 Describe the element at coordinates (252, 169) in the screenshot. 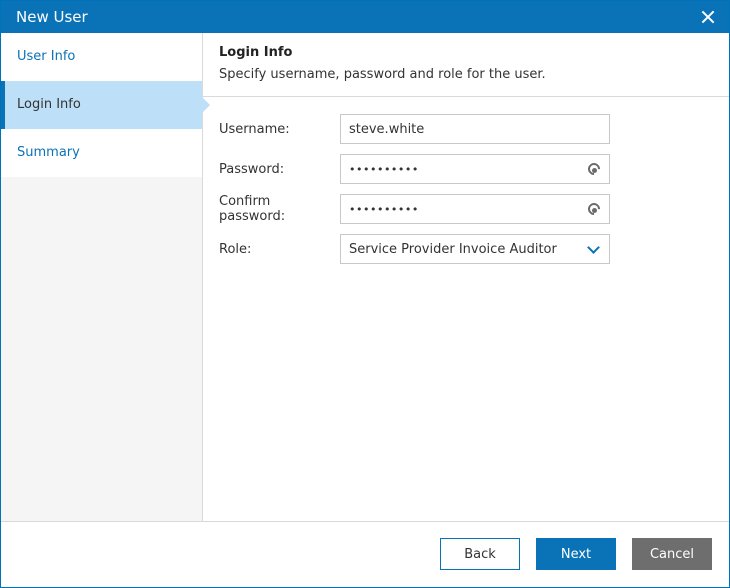

I see `password-label: Password:` at that location.